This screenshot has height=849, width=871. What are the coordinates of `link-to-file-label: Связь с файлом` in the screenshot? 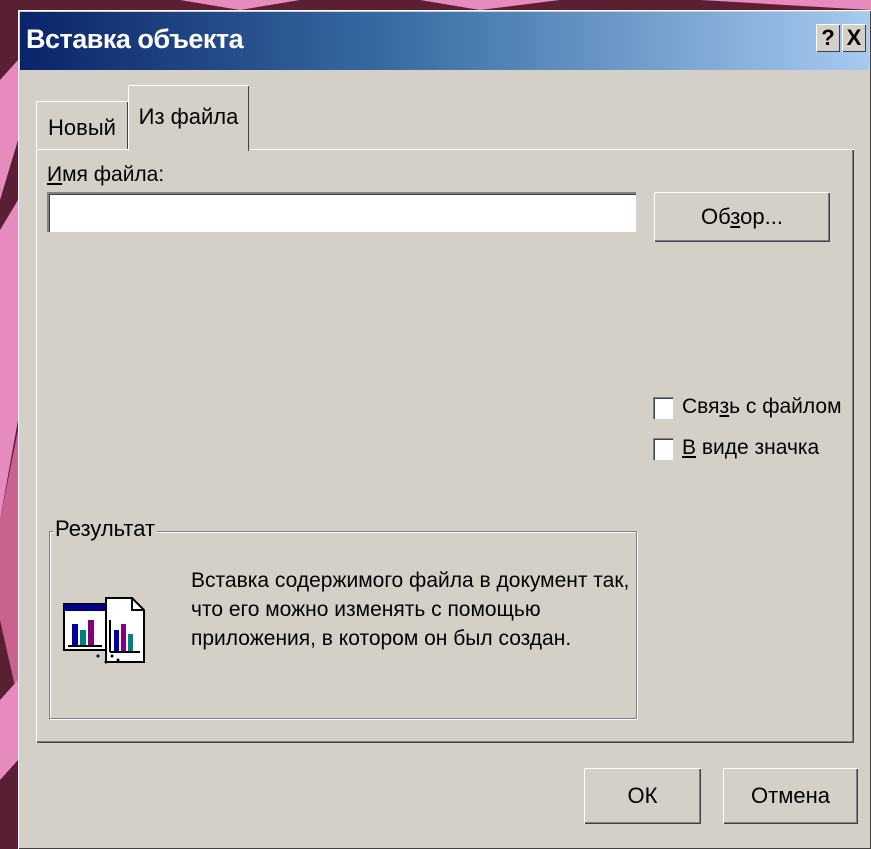 It's located at (762, 407).